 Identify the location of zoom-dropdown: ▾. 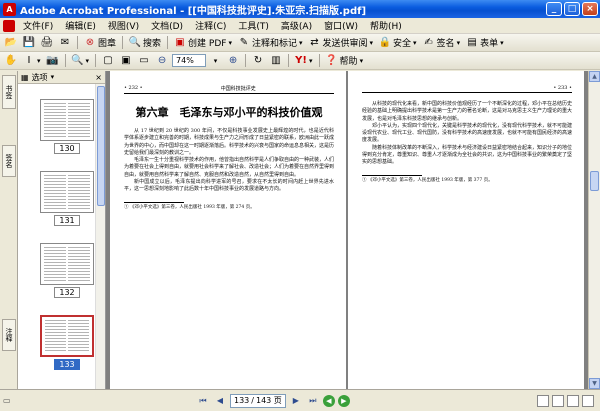
(215, 60).